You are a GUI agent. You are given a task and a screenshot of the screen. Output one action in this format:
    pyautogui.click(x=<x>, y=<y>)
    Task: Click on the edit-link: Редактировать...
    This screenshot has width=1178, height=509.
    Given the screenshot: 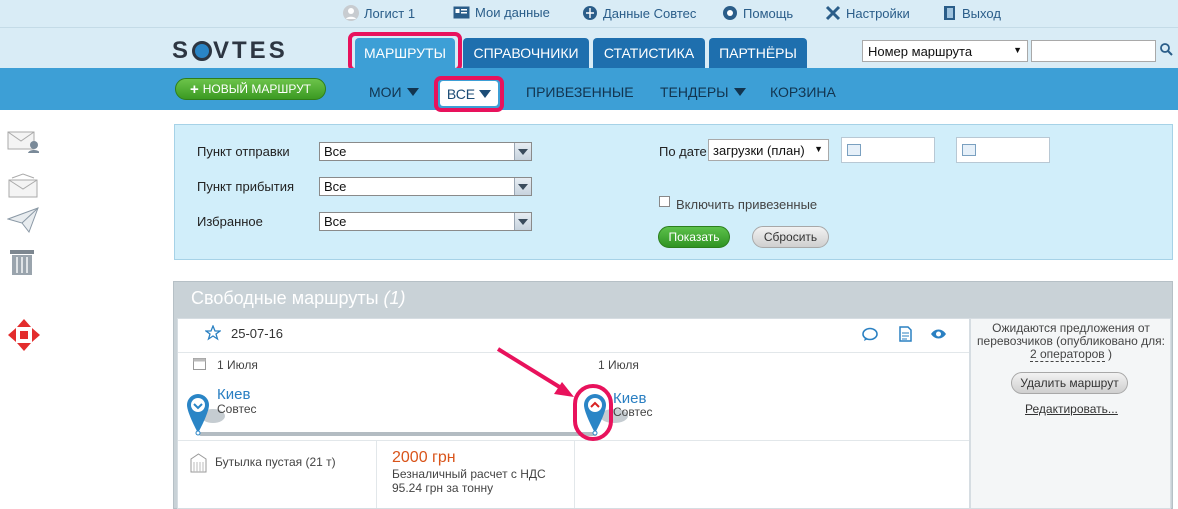 What is the action you would take?
    pyautogui.click(x=1071, y=409)
    